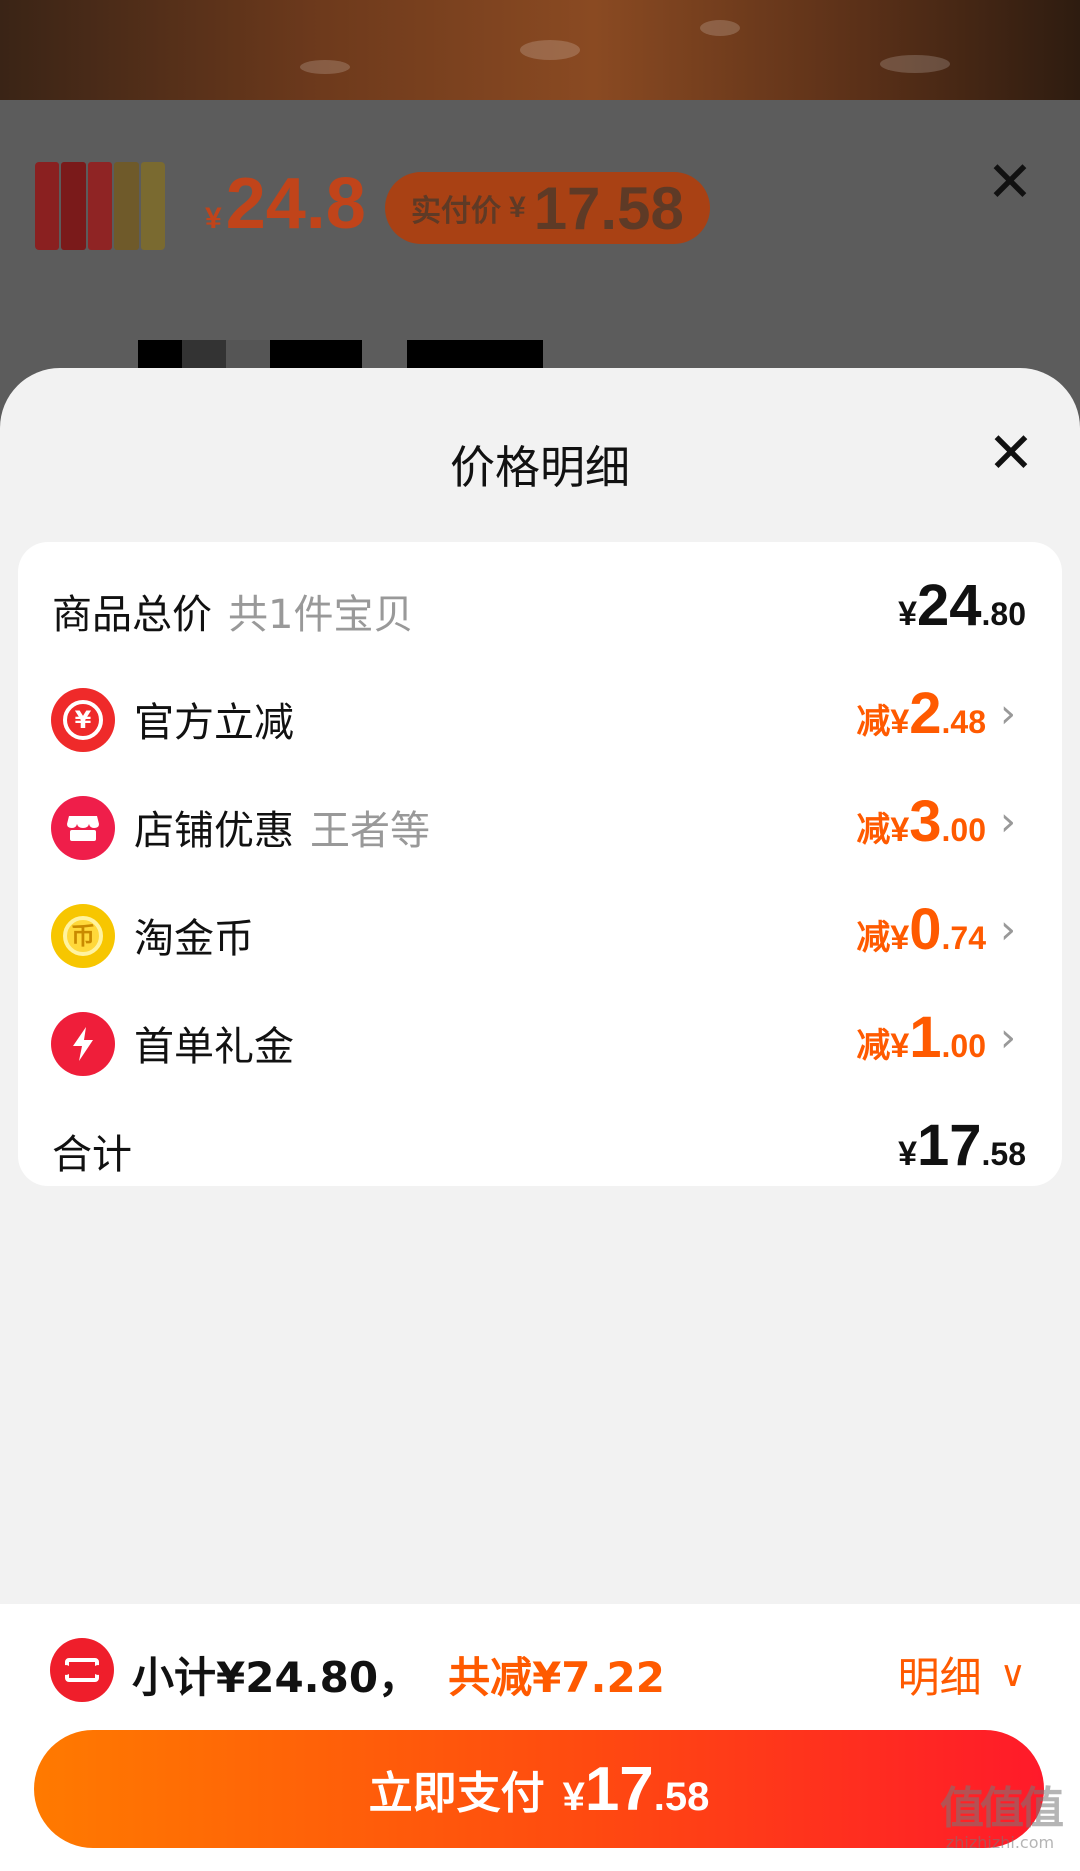 The image size is (1080, 1871). Describe the element at coordinates (92, 1155) in the screenshot. I see `row-label: 合计` at that location.